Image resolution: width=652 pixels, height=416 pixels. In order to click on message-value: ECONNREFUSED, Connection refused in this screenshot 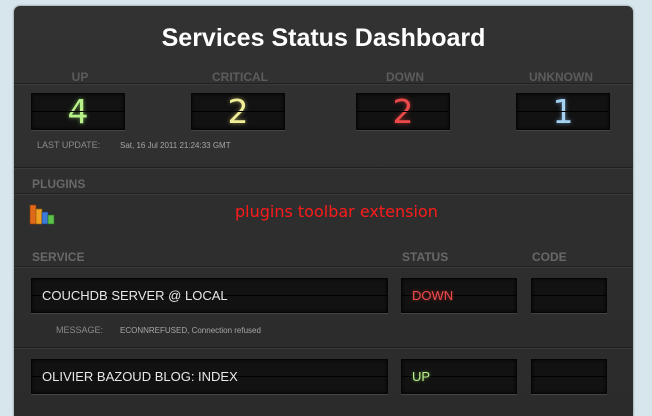, I will do `click(190, 330)`.